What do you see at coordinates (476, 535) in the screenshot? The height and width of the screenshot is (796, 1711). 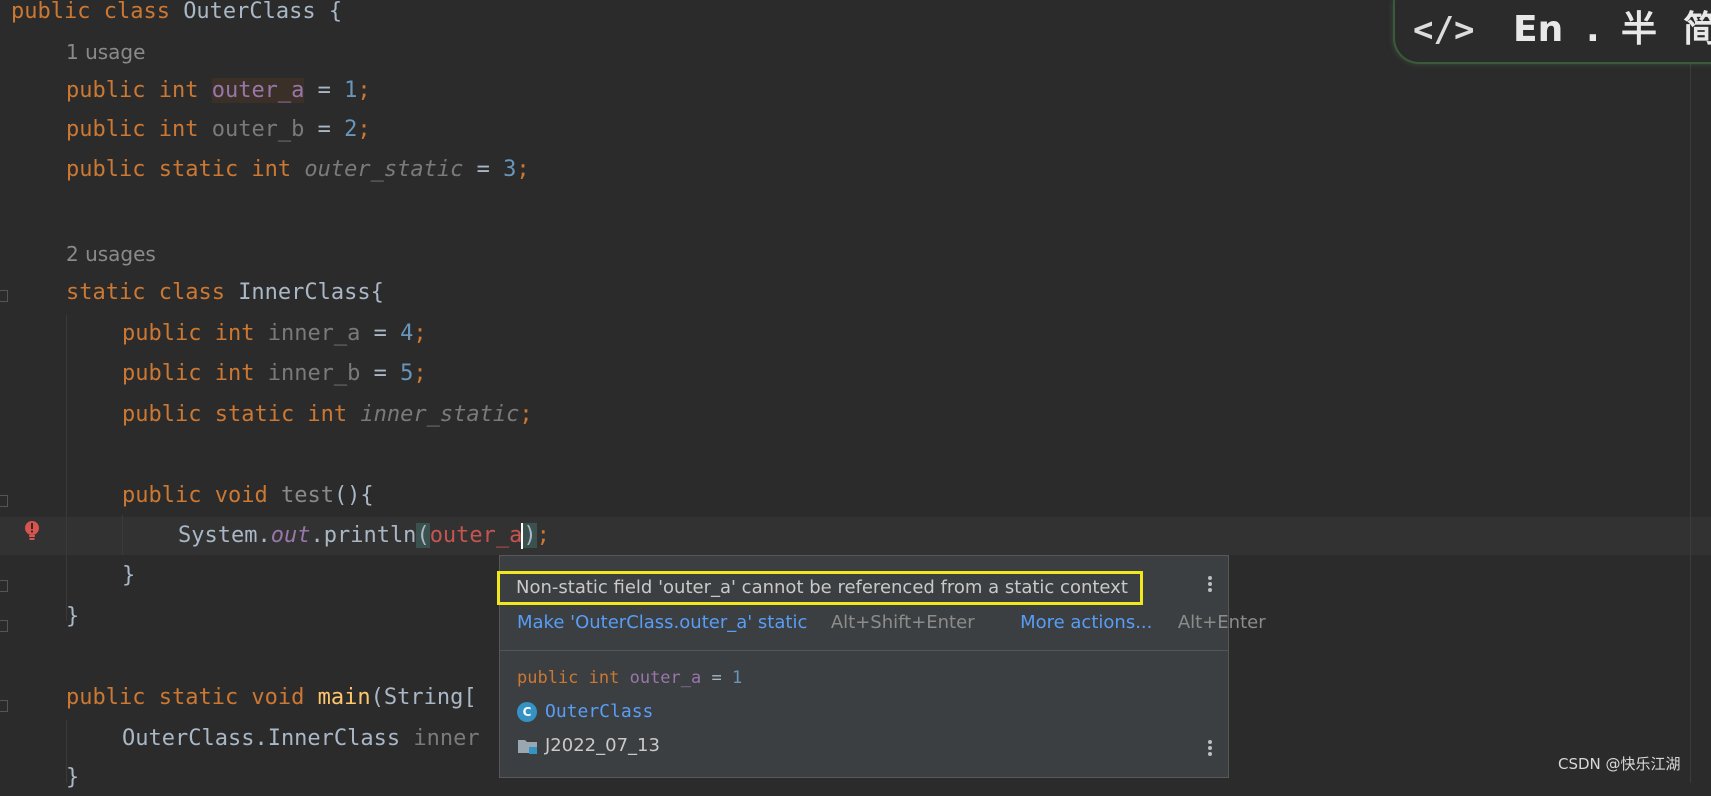 I see `error-reference: outer_a` at bounding box center [476, 535].